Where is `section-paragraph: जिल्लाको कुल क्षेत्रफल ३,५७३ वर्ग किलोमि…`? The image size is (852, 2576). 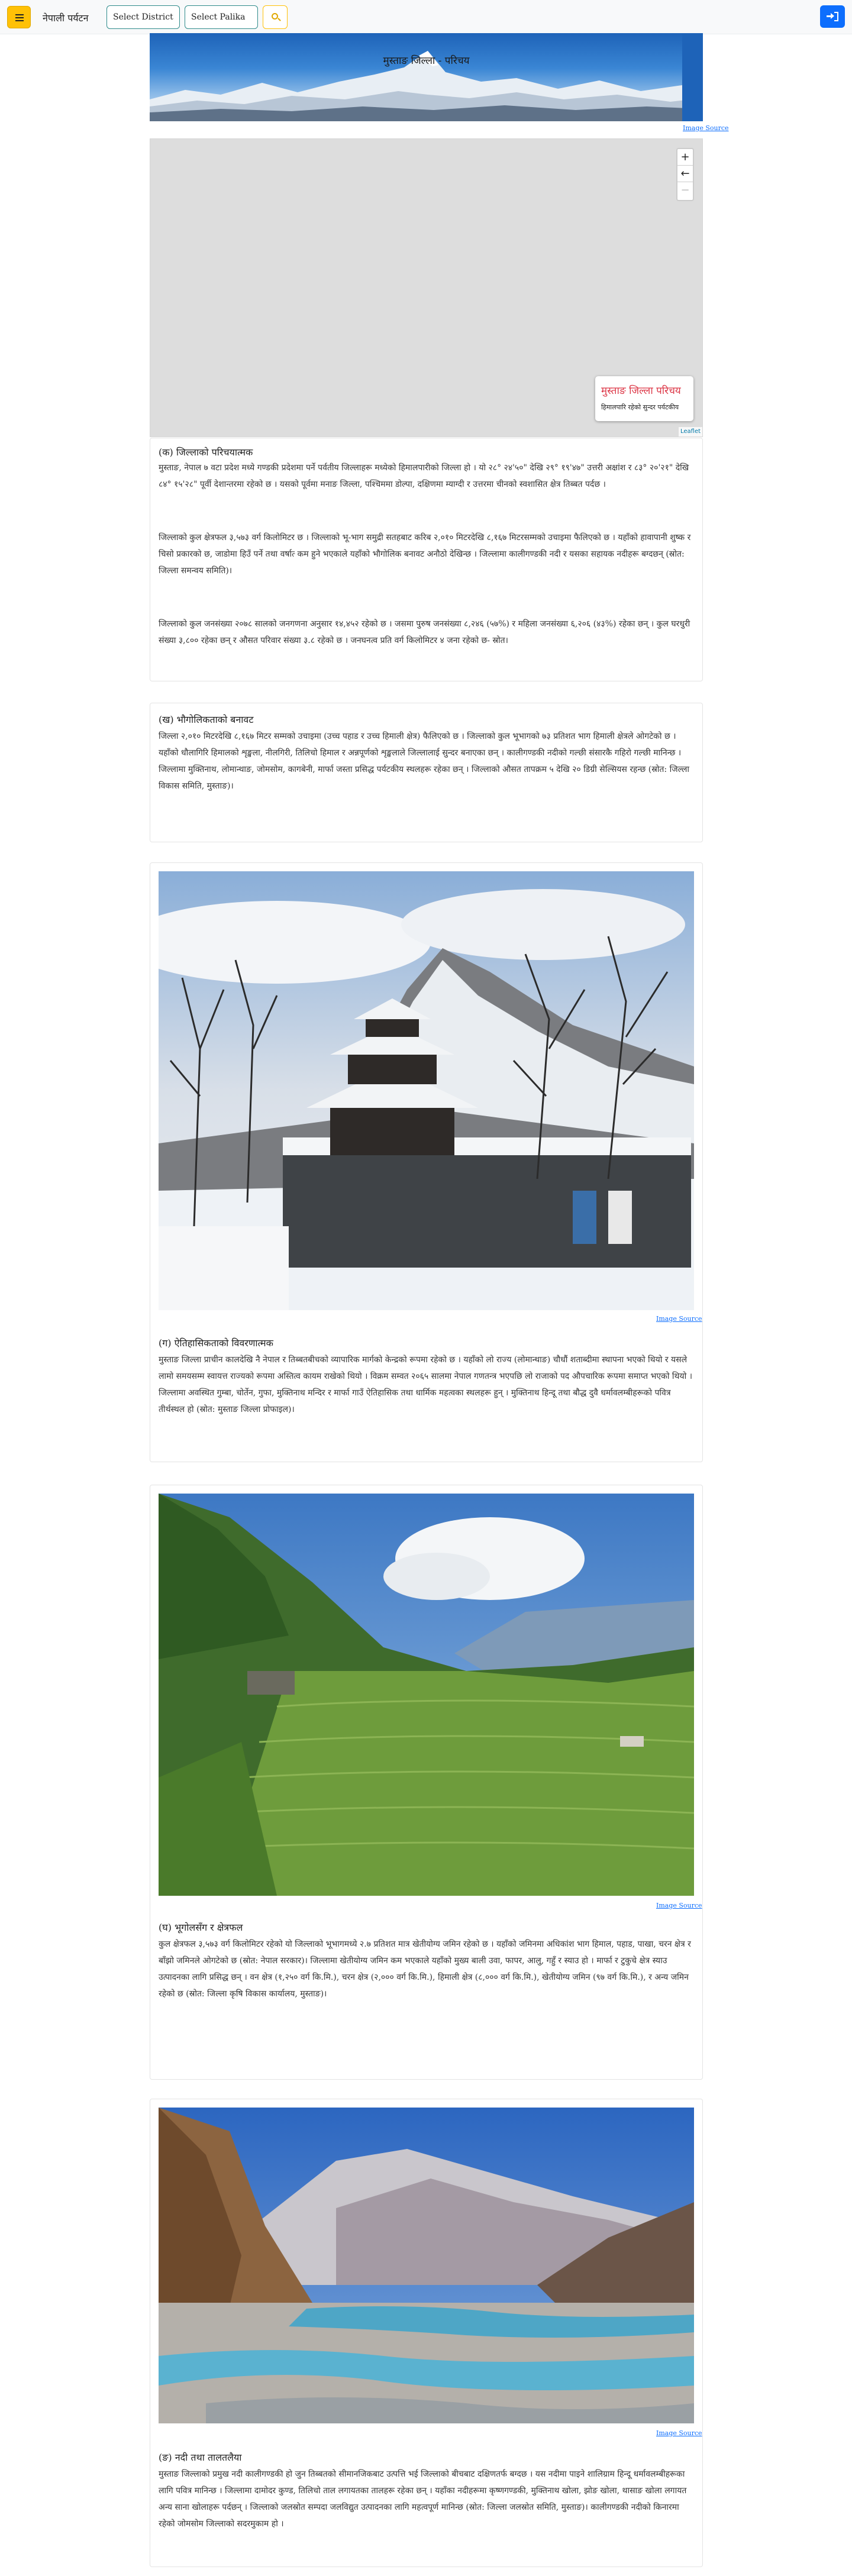
section-paragraph: जिल्लाको कुल क्षेत्रफल ३,५७३ वर्ग किलोमि… is located at coordinates (425, 554).